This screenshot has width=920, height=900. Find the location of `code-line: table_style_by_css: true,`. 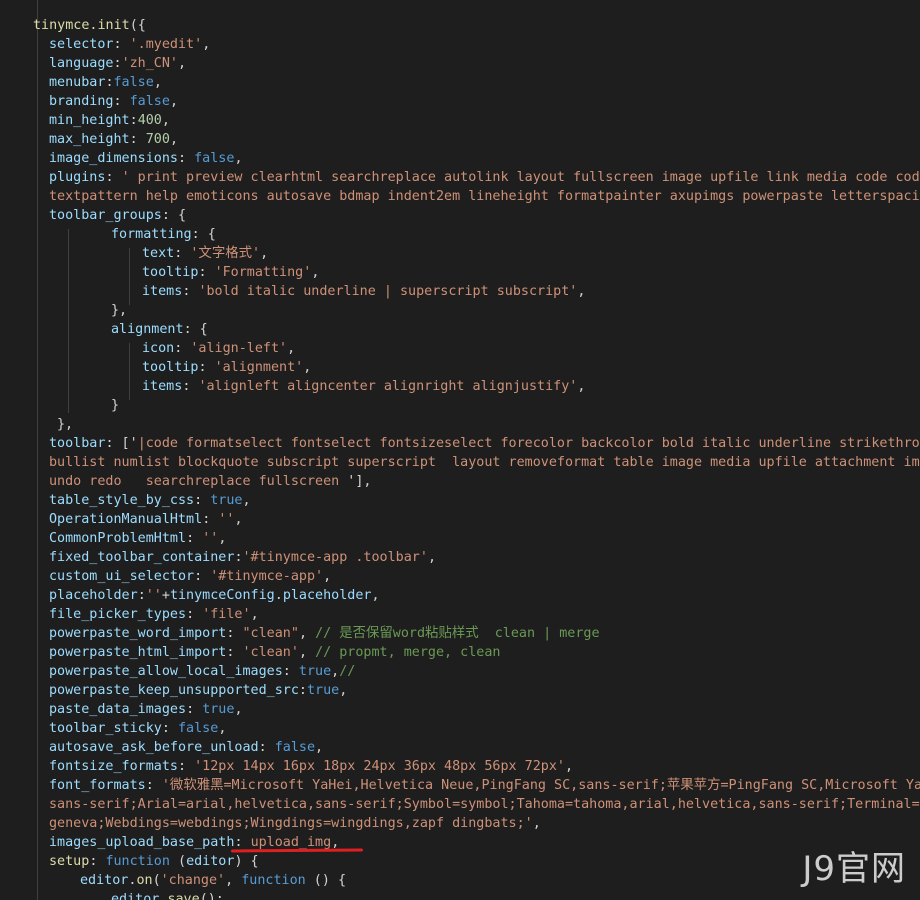

code-line: table_style_by_css: true, is located at coordinates (150, 500).